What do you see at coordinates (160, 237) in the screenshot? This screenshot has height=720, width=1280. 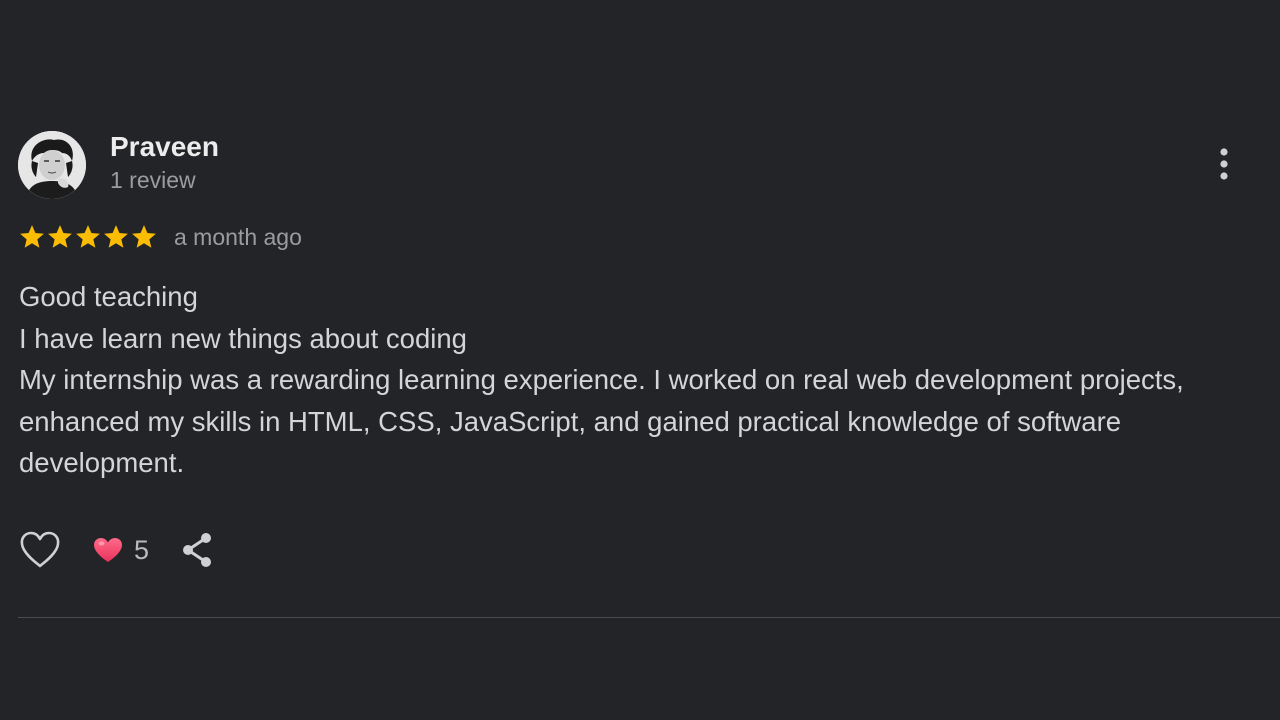 I see `rating-row: a month ago` at bounding box center [160, 237].